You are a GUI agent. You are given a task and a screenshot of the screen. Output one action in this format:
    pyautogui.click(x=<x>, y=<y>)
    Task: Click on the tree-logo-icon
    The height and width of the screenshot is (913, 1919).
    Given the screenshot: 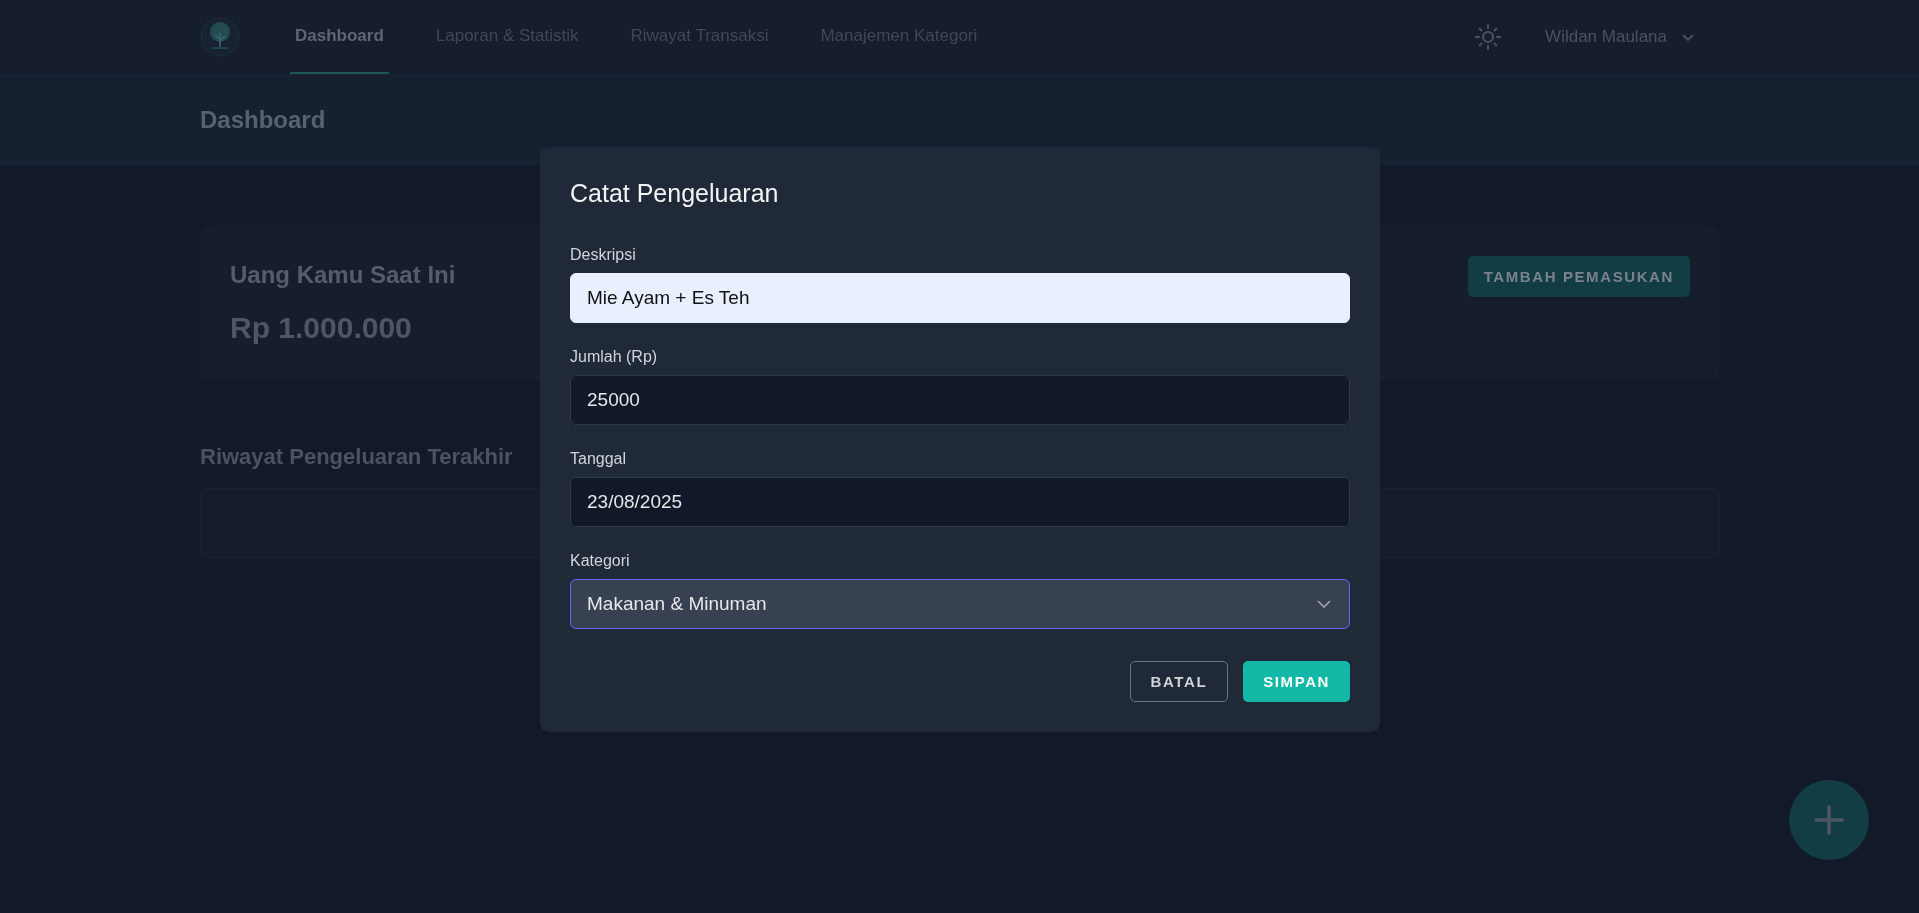 What is the action you would take?
    pyautogui.click(x=220, y=37)
    